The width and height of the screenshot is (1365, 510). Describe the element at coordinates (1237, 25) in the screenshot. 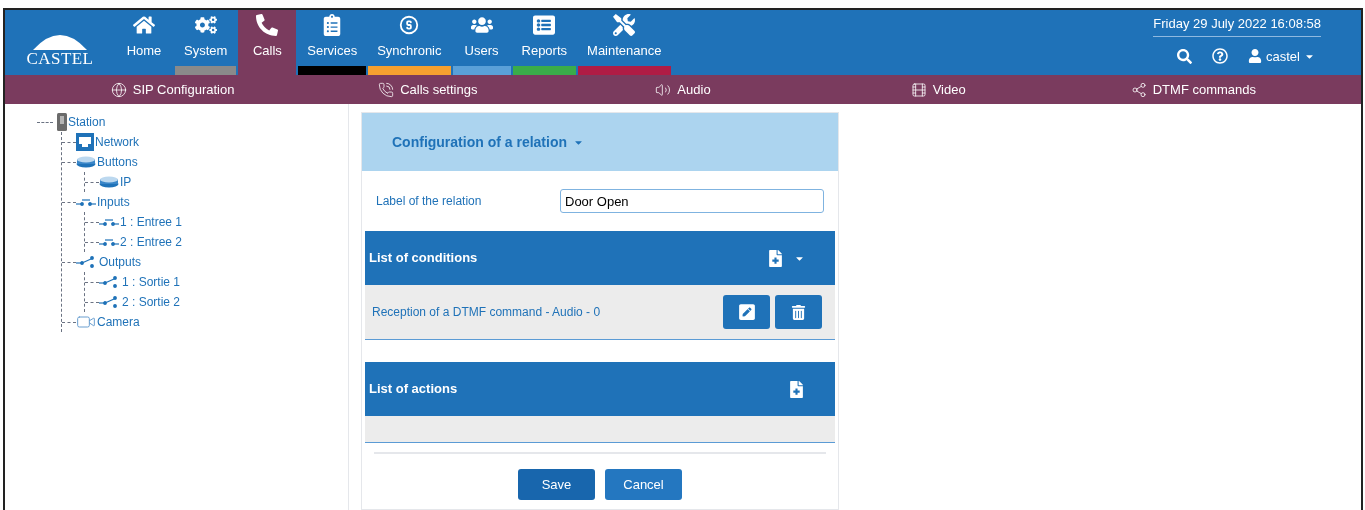

I see `date-time: Friday 29 July 2022 16:08:58` at that location.